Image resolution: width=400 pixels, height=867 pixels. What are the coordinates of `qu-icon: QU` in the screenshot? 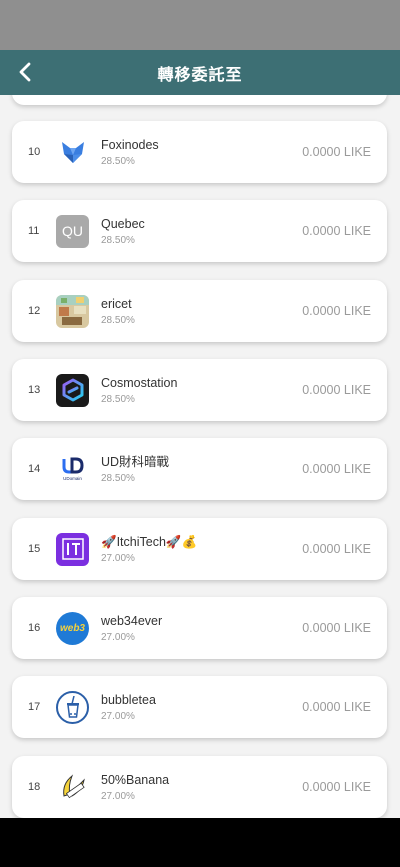 It's located at (72, 231).